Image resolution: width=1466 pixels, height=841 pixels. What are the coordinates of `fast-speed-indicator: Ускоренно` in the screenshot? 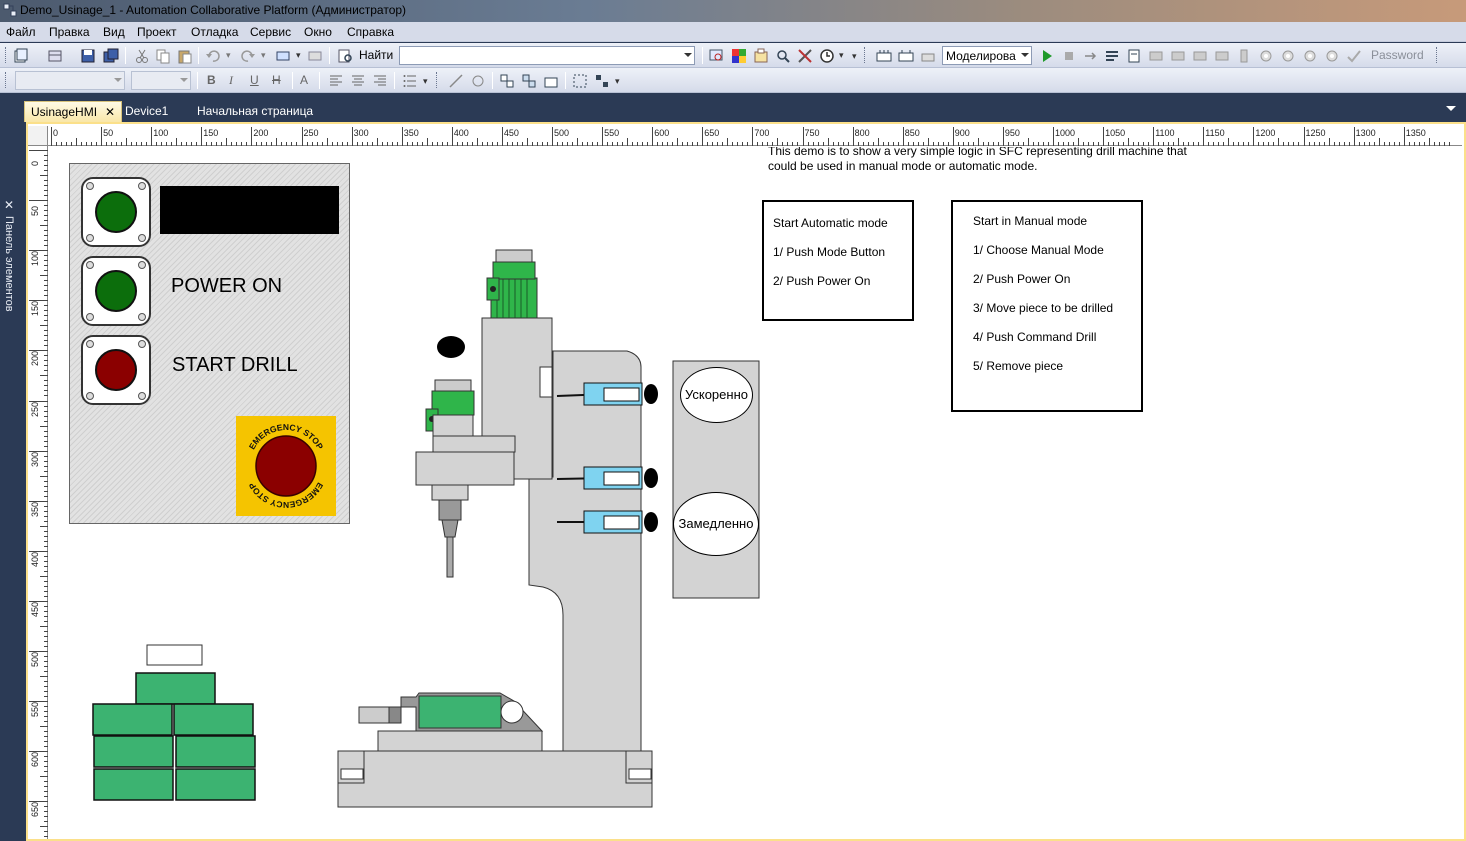 It's located at (716, 395).